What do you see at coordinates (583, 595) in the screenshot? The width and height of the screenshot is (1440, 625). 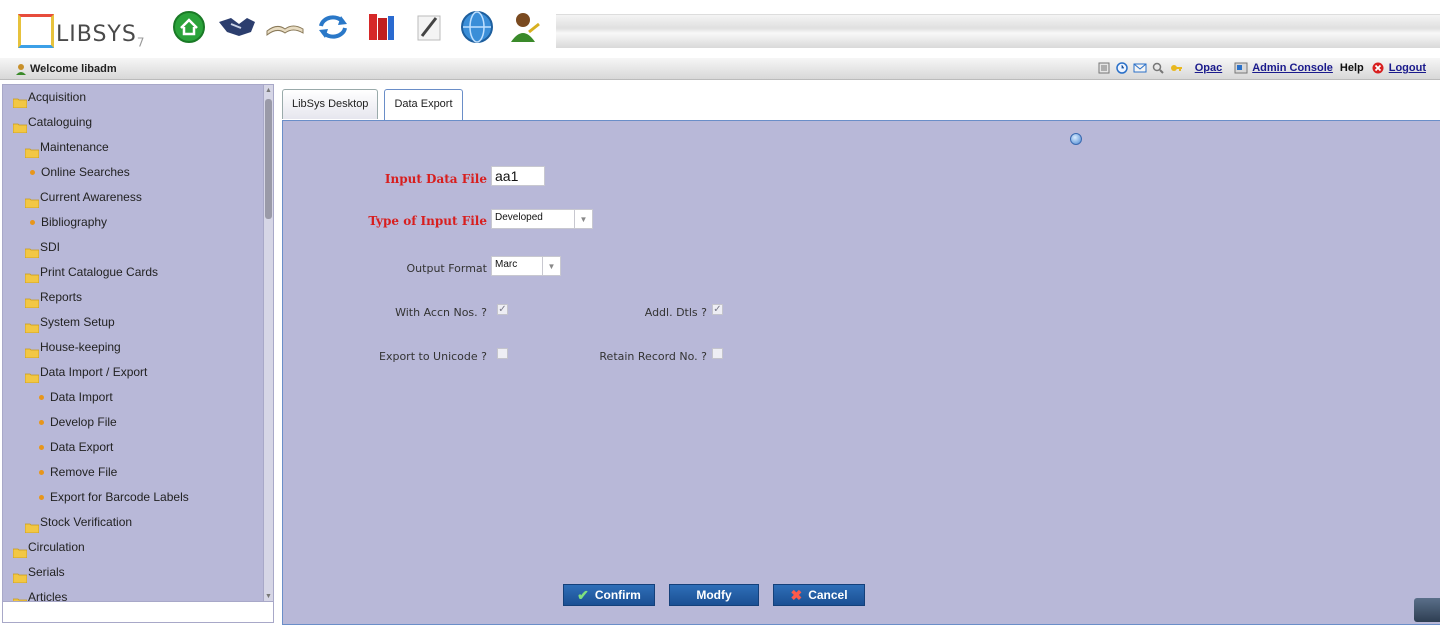 I see `check-icon: ✔` at bounding box center [583, 595].